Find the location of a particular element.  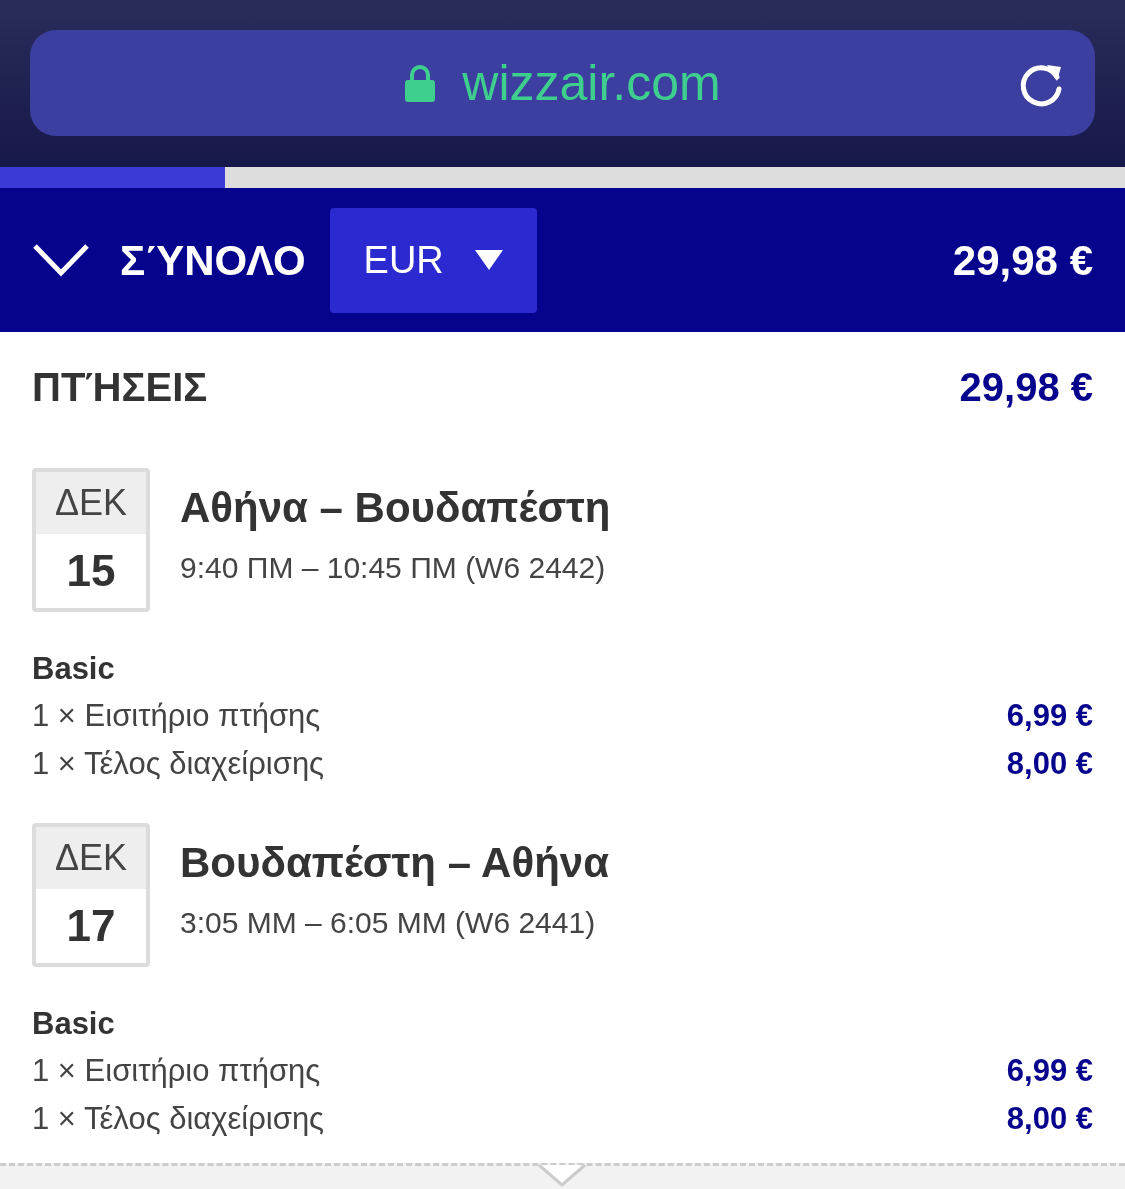

flight-times: 3:05 ΜΜ – 6:05 ΜΜ (W6 2441) is located at coordinates (388, 922).